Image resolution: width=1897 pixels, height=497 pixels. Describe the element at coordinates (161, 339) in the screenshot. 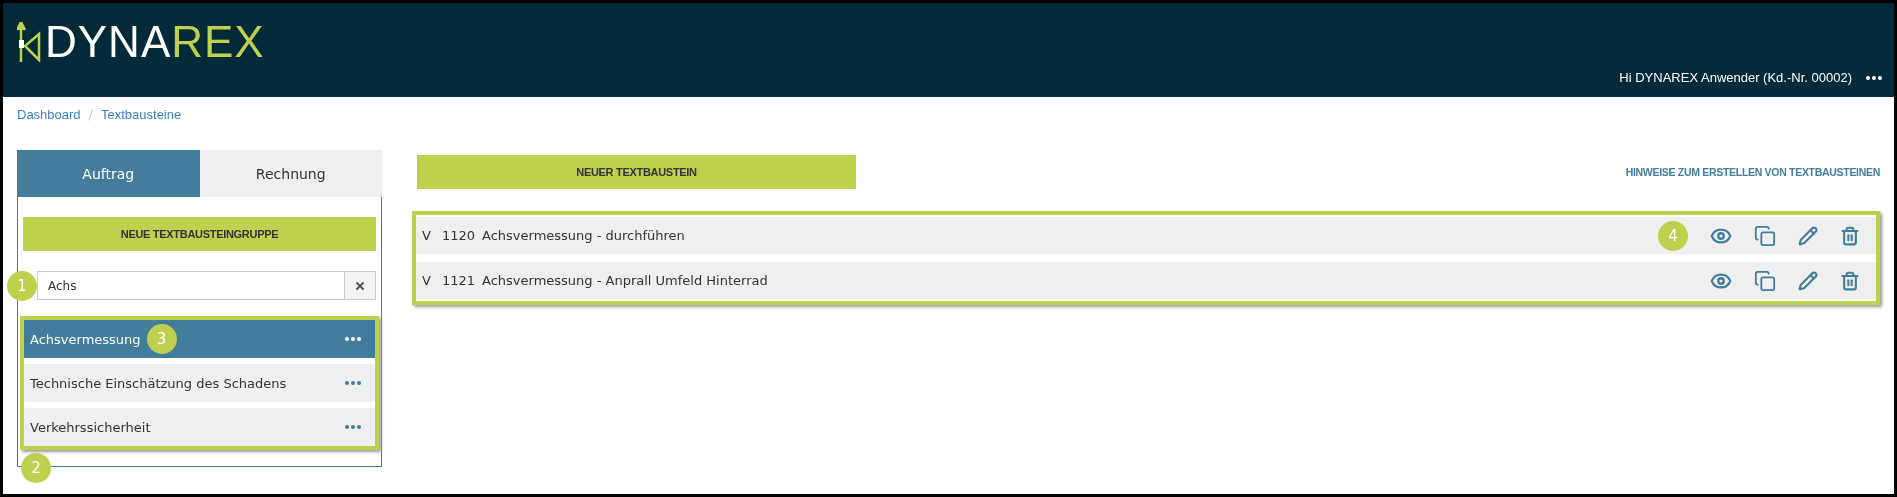

I see `callout-badge: 3` at that location.